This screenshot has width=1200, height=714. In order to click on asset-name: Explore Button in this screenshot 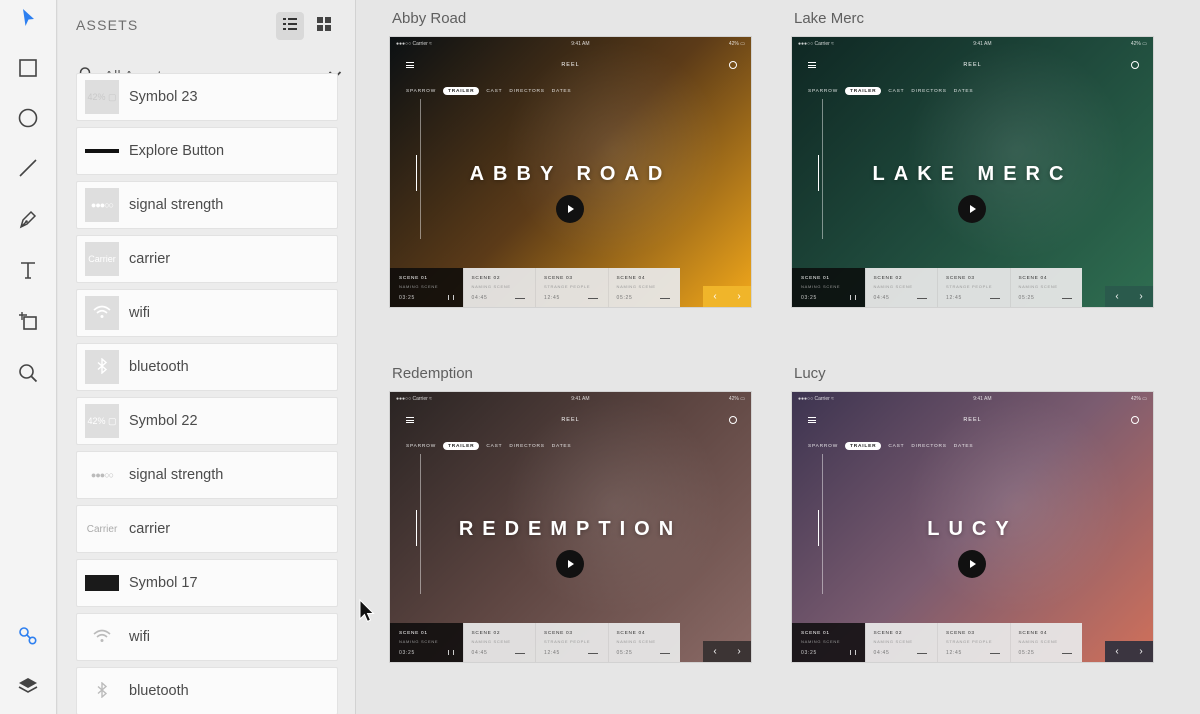, I will do `click(177, 151)`.